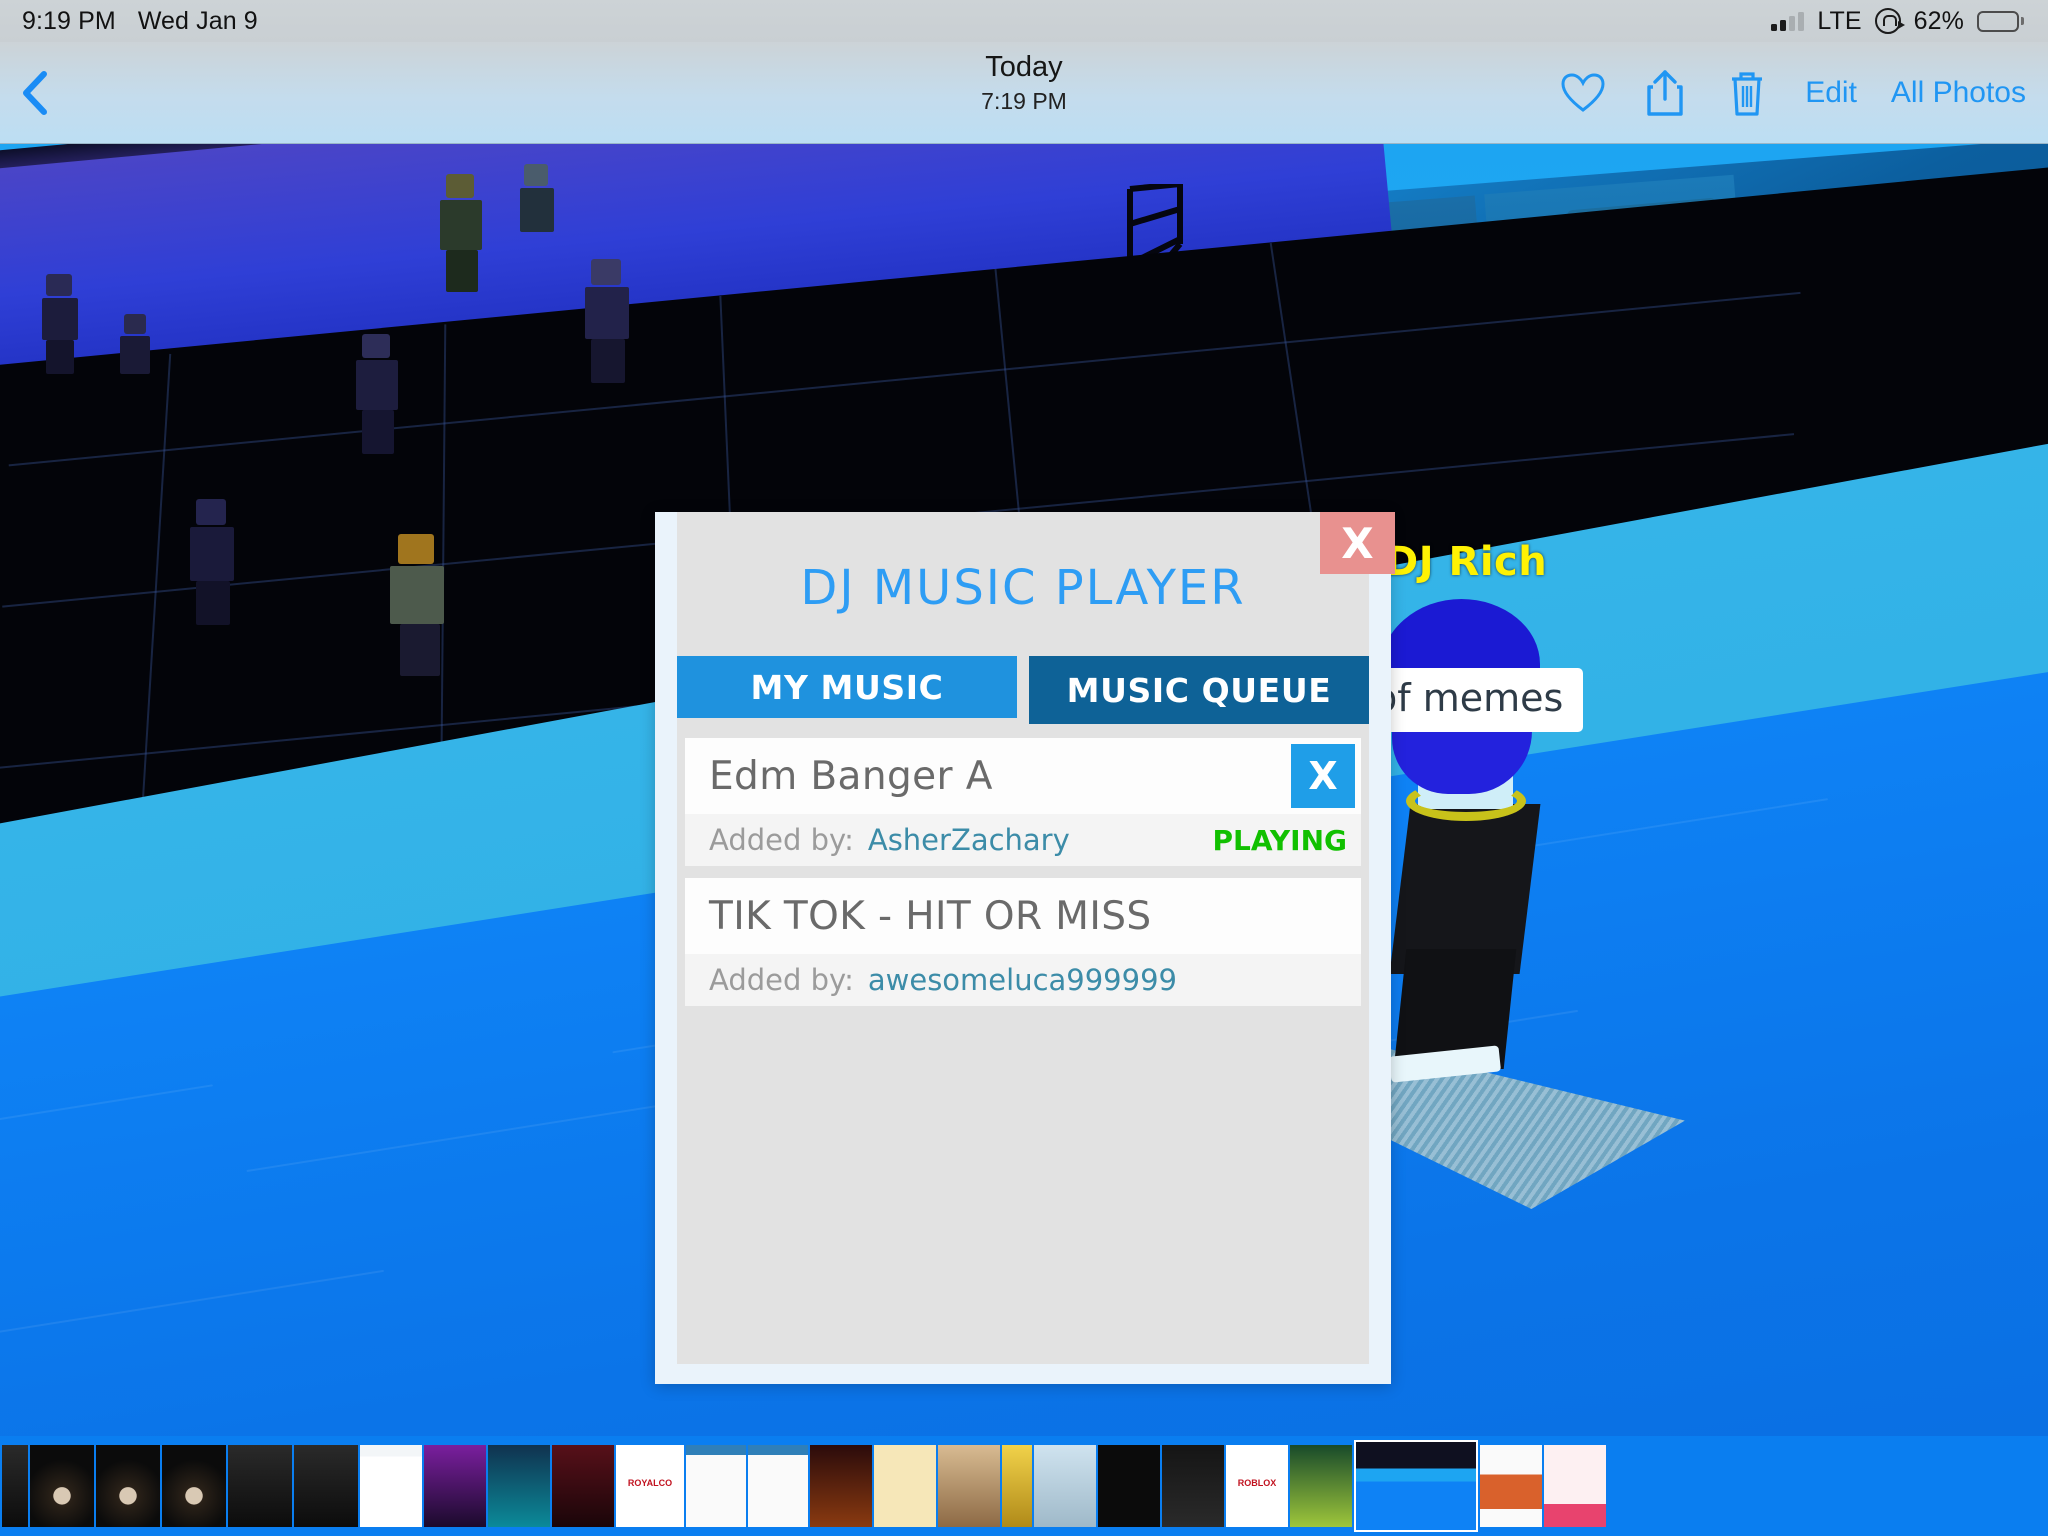 This screenshot has height=1536, width=2048. I want to click on tab-my-music: MY MUSIC, so click(847, 687).